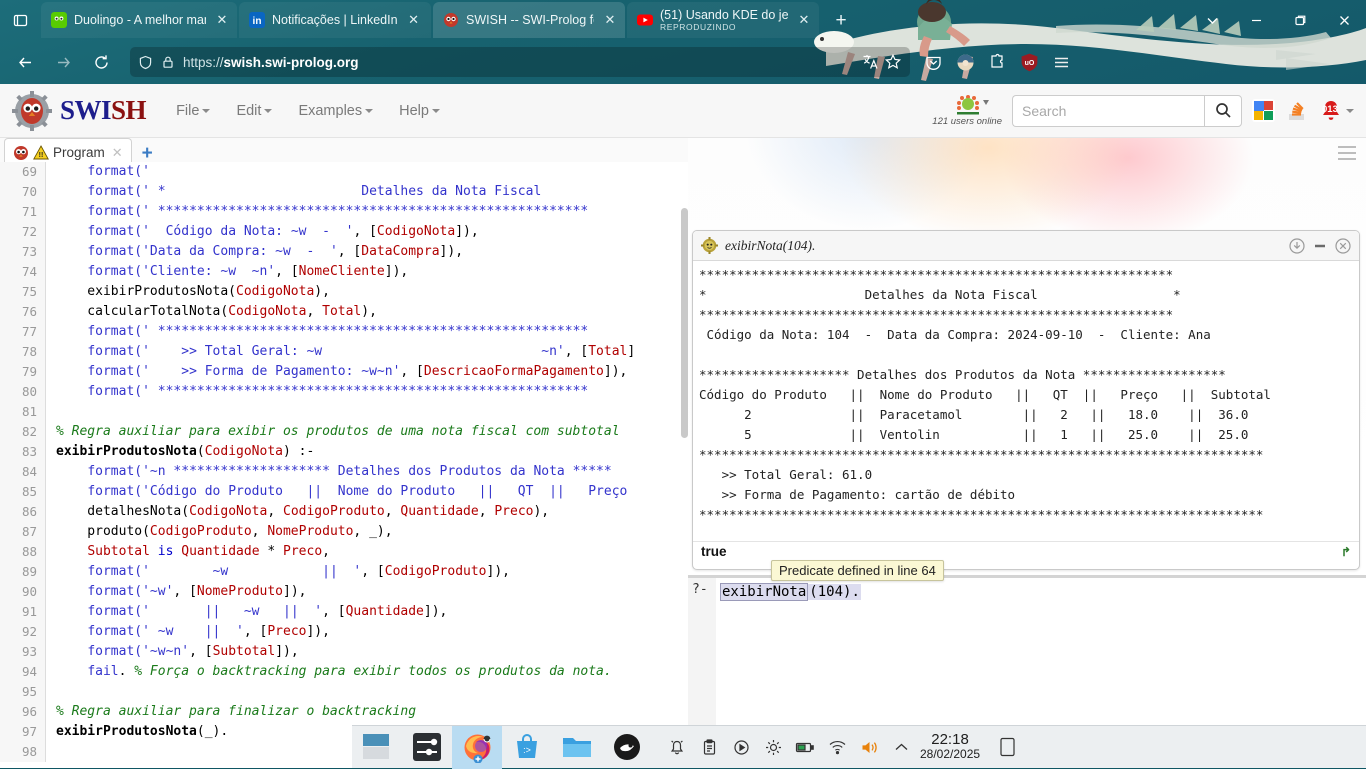  Describe the element at coordinates (1344, 20) in the screenshot. I see `close-window-button` at that location.